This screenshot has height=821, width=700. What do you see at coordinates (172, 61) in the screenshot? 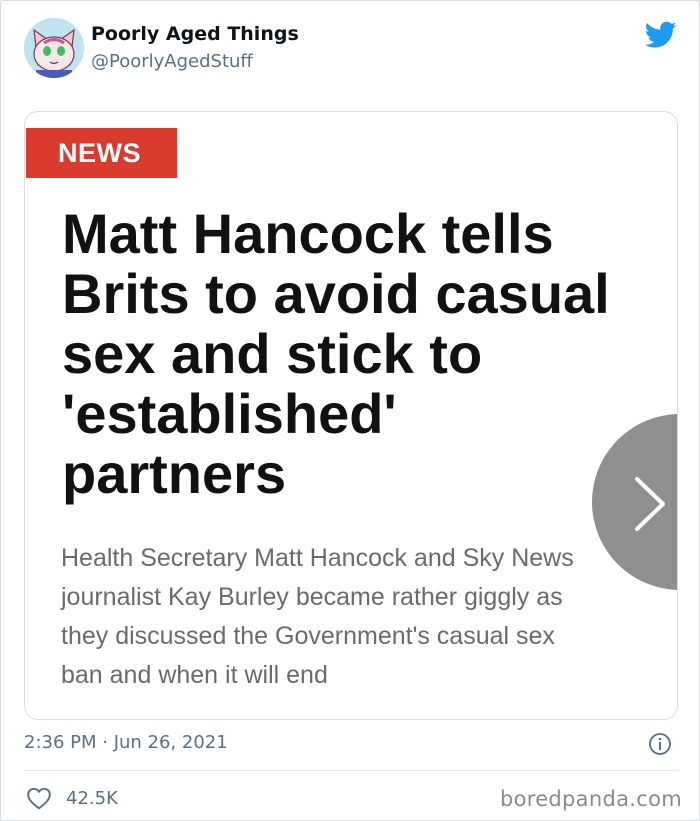
I see `author-handle: @PoorlyAgedStuff` at bounding box center [172, 61].